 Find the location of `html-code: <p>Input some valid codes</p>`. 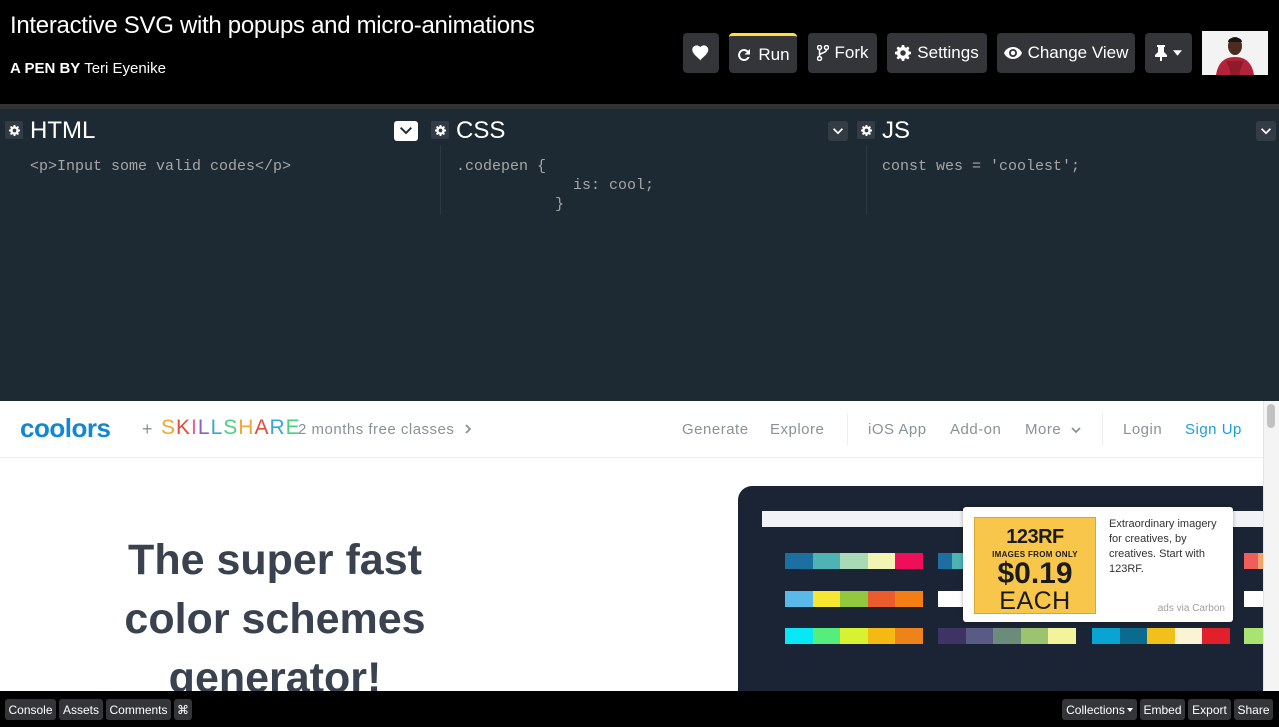

html-code: <p>Input some valid codes</p> is located at coordinates (160, 166).